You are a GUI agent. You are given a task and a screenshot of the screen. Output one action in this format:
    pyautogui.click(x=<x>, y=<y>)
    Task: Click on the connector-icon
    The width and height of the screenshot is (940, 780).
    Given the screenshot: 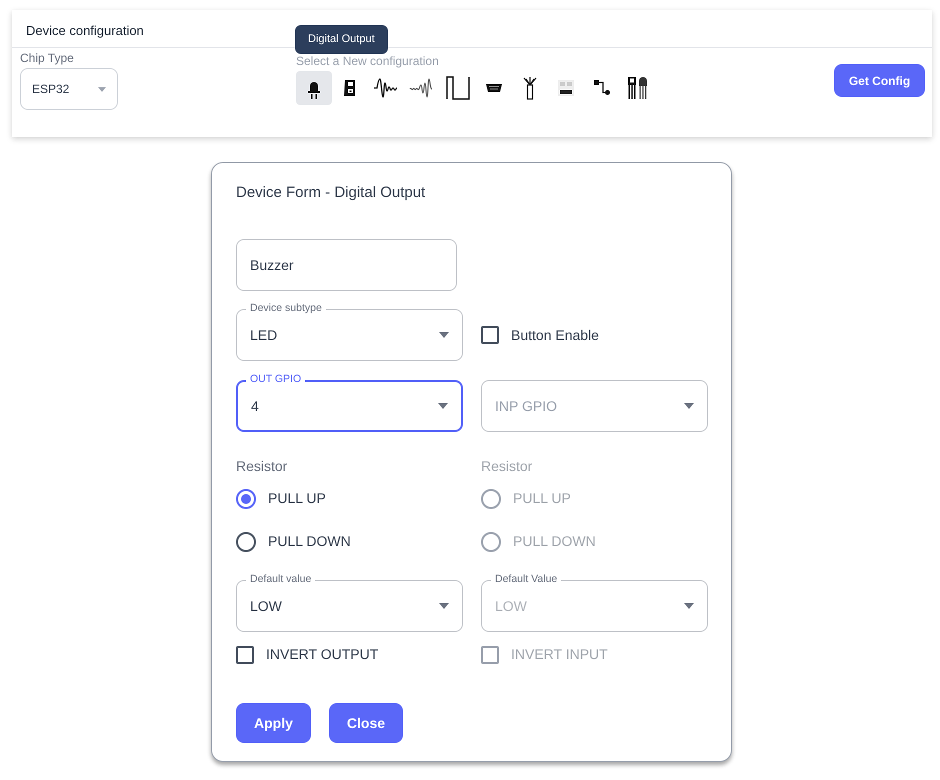 What is the action you would take?
    pyautogui.click(x=494, y=88)
    